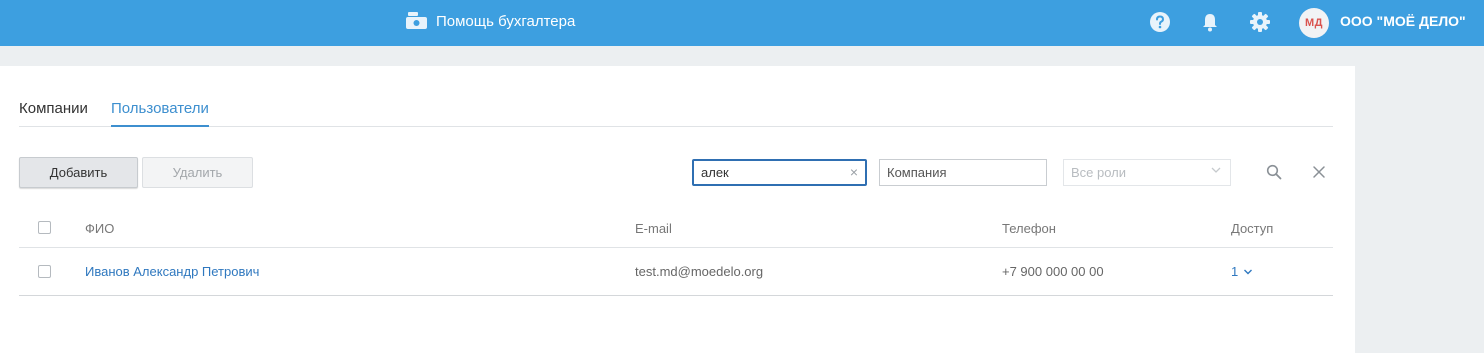 This screenshot has width=1484, height=353. I want to click on access-dropdown: 1, so click(1242, 271).